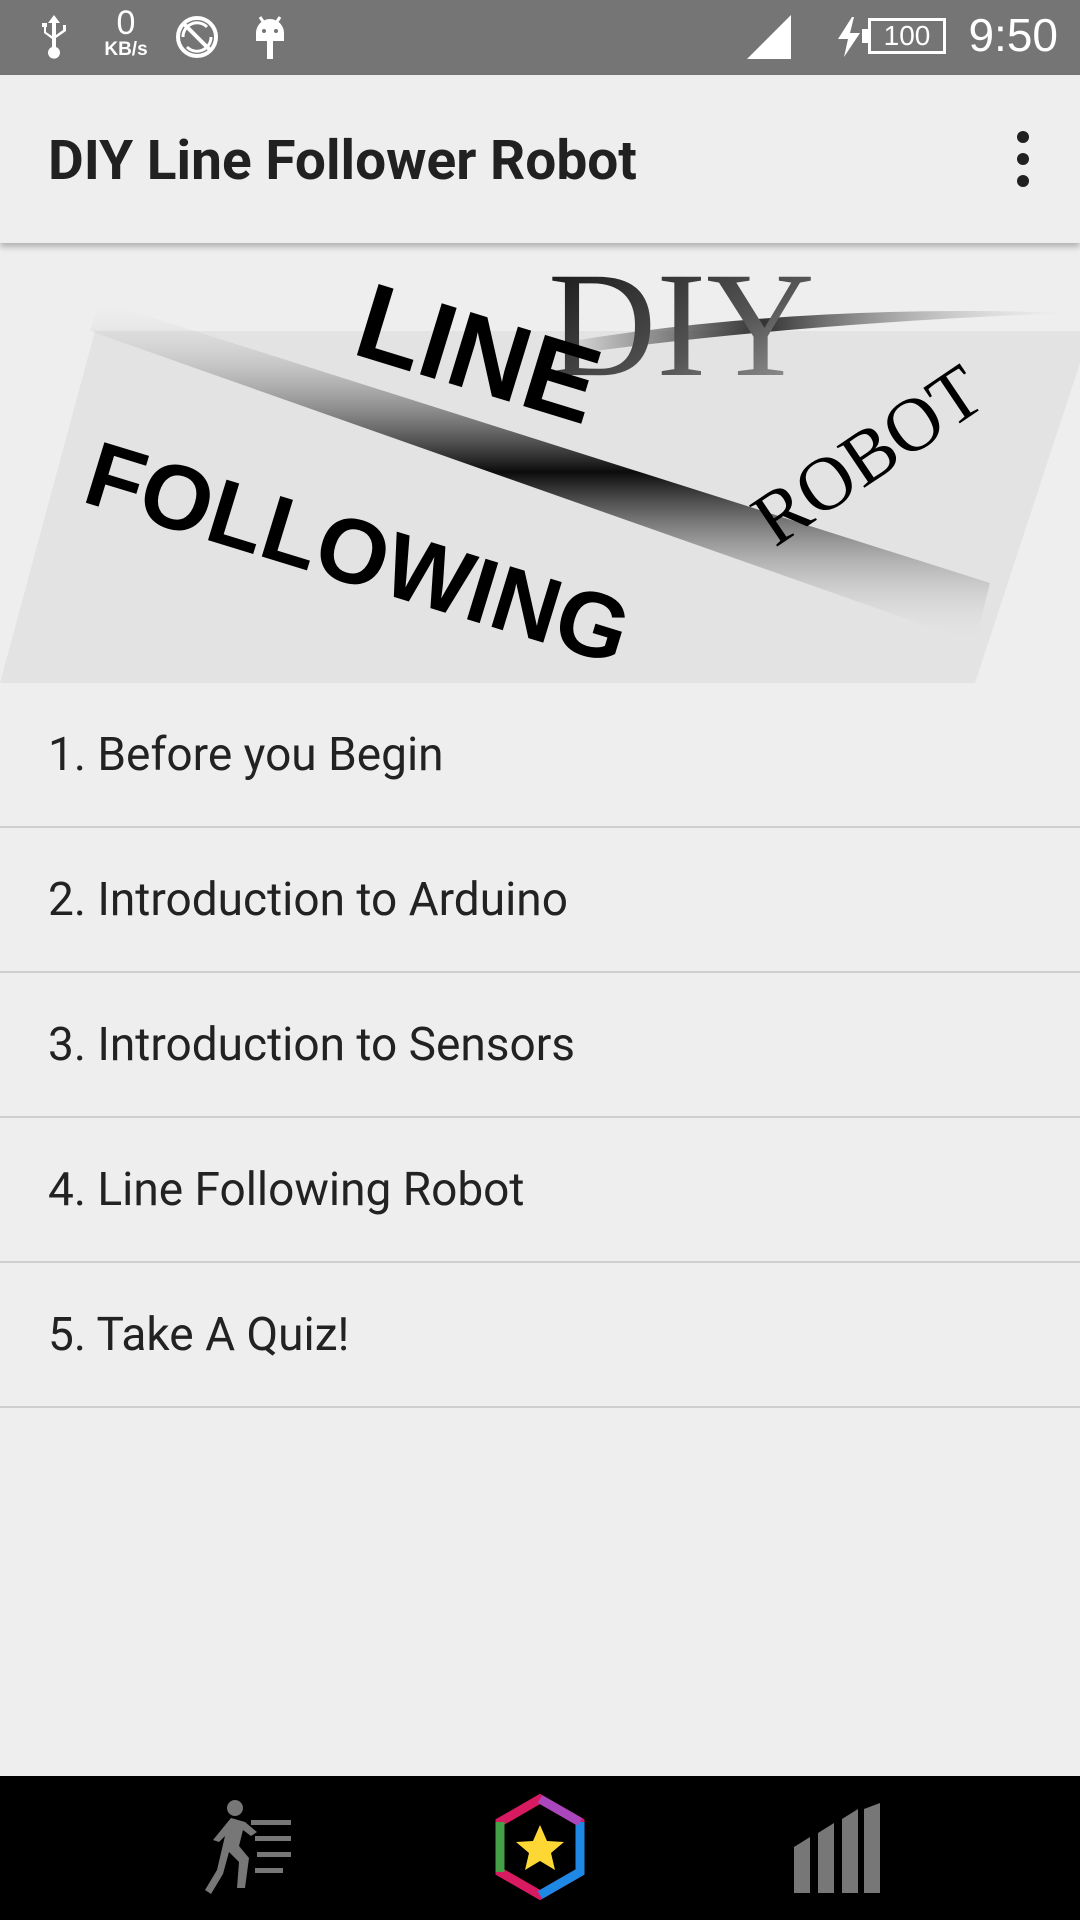  What do you see at coordinates (126, 49) in the screenshot?
I see `network-speed-unit: KB/s` at bounding box center [126, 49].